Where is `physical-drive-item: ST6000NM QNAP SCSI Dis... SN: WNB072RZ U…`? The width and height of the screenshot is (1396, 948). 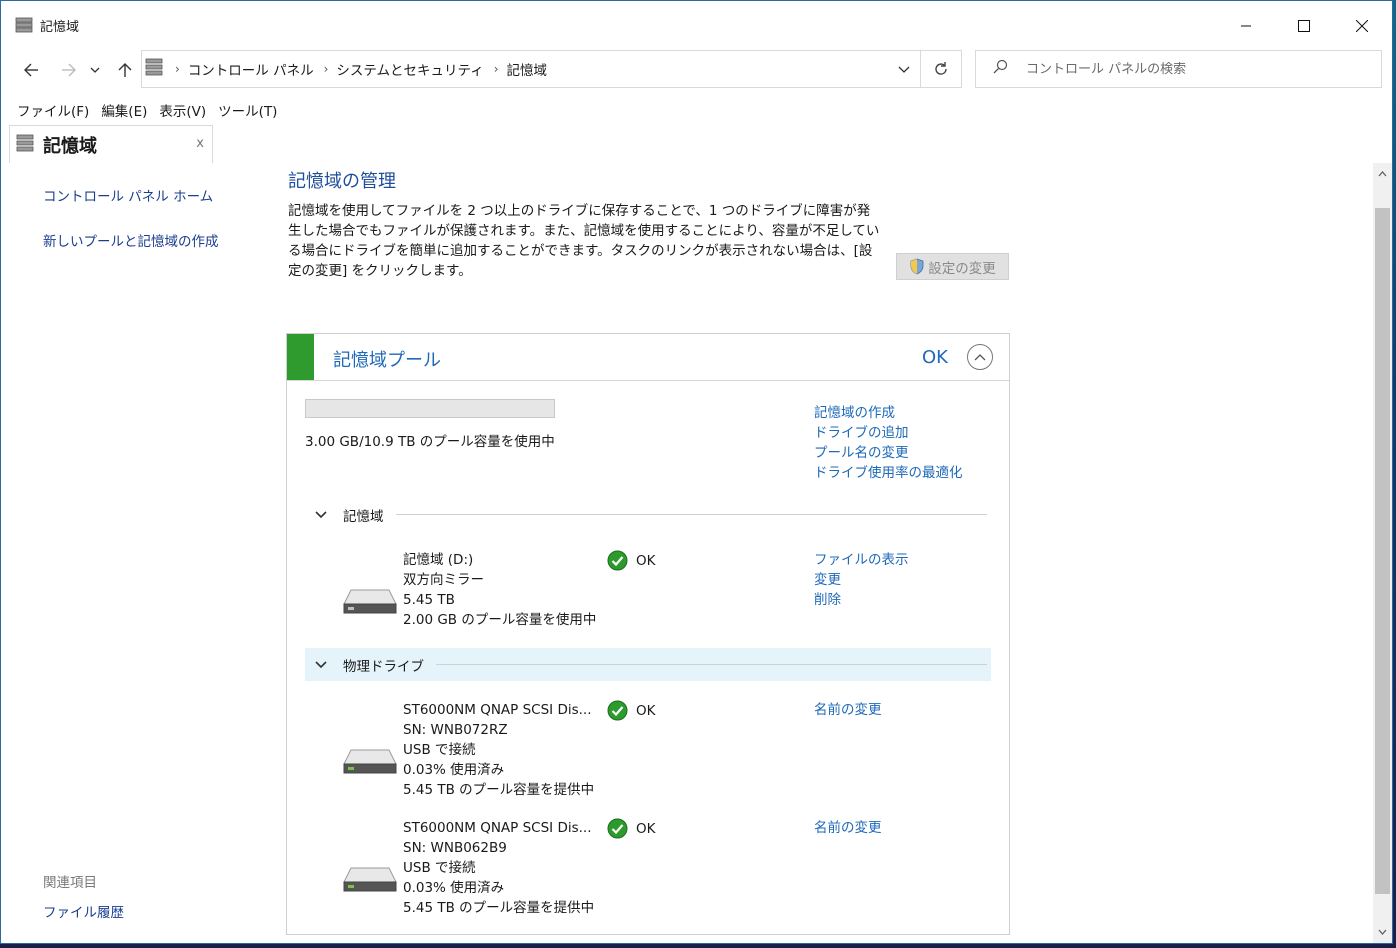 physical-drive-item: ST6000NM QNAP SCSI Dis... SN: WNB072RZ U… is located at coordinates (647, 750).